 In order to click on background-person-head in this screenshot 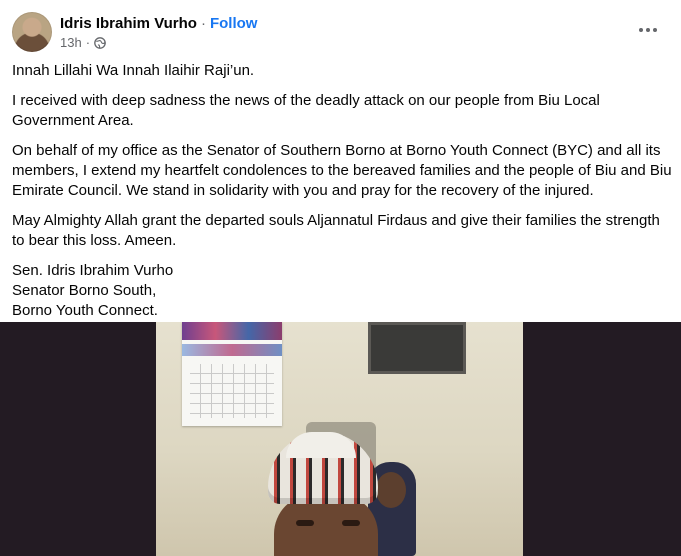, I will do `click(391, 490)`.